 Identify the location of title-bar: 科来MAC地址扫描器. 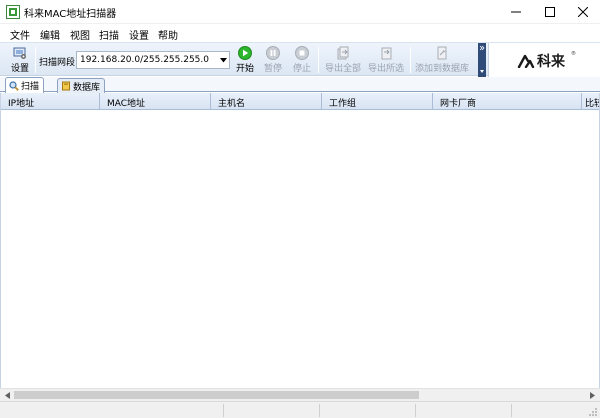
(300, 12).